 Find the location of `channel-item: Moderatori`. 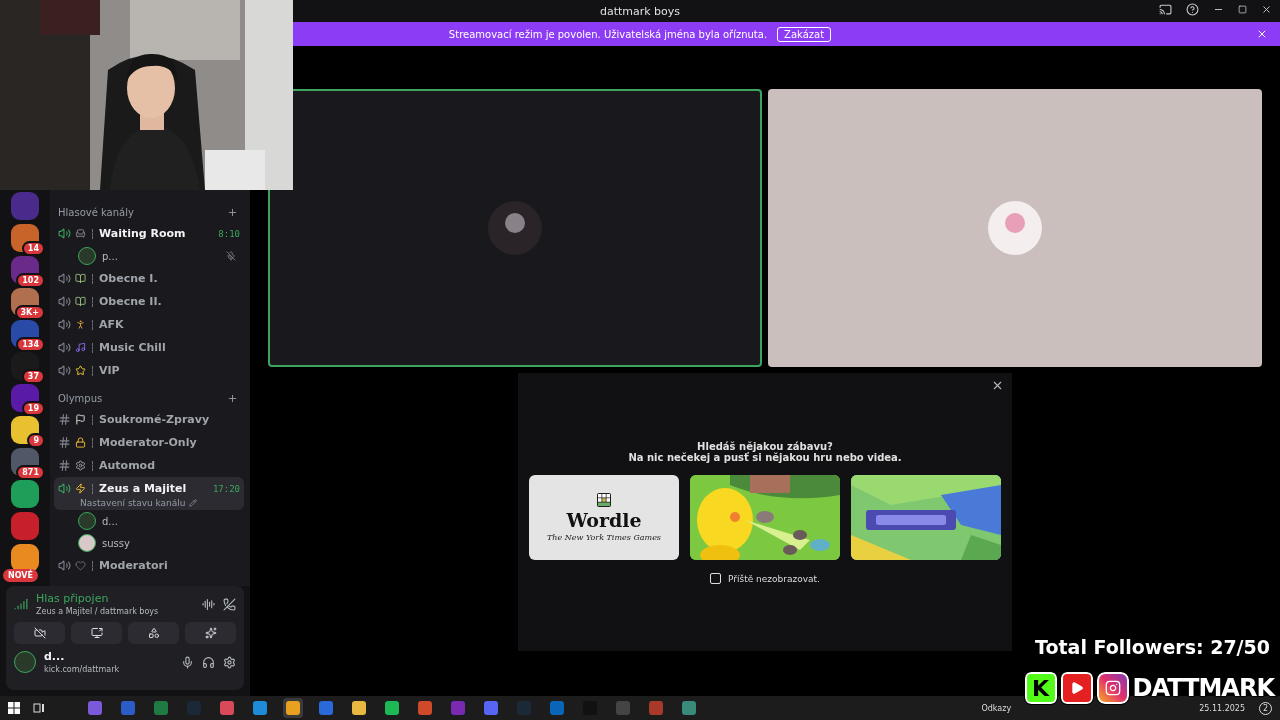

channel-item: Moderatori is located at coordinates (149, 565).